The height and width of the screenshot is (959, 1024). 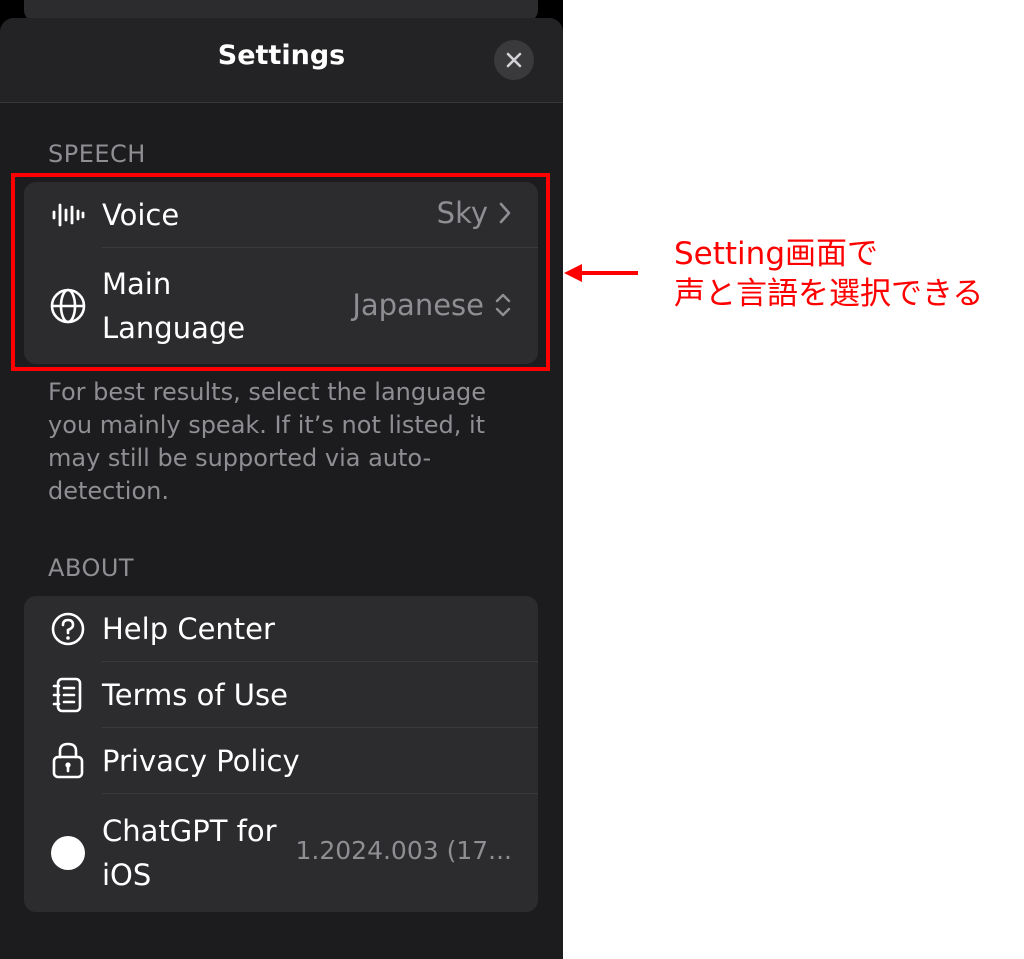 What do you see at coordinates (776, 254) in the screenshot?
I see `annotation-line1: Setting画面で` at bounding box center [776, 254].